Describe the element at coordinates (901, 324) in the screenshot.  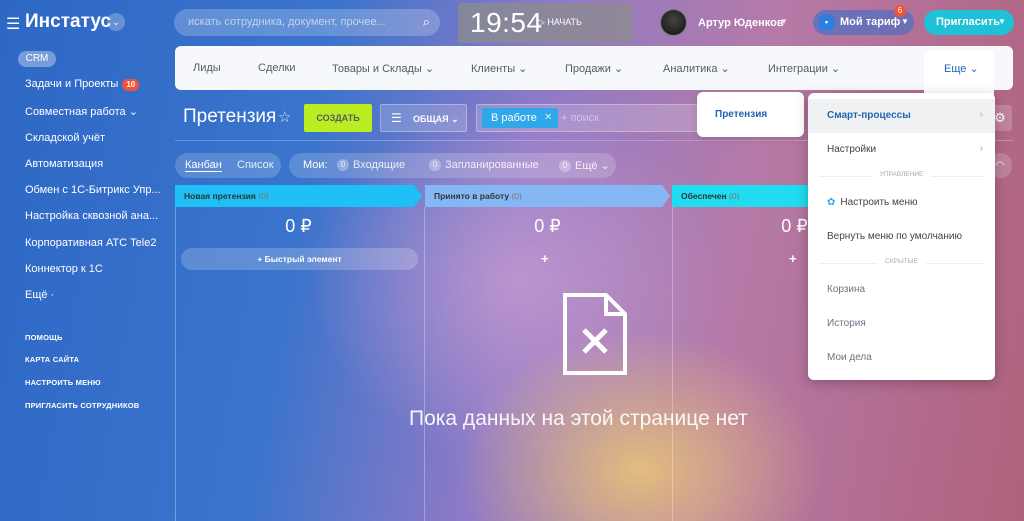
I see `menu-item-history: История` at that location.